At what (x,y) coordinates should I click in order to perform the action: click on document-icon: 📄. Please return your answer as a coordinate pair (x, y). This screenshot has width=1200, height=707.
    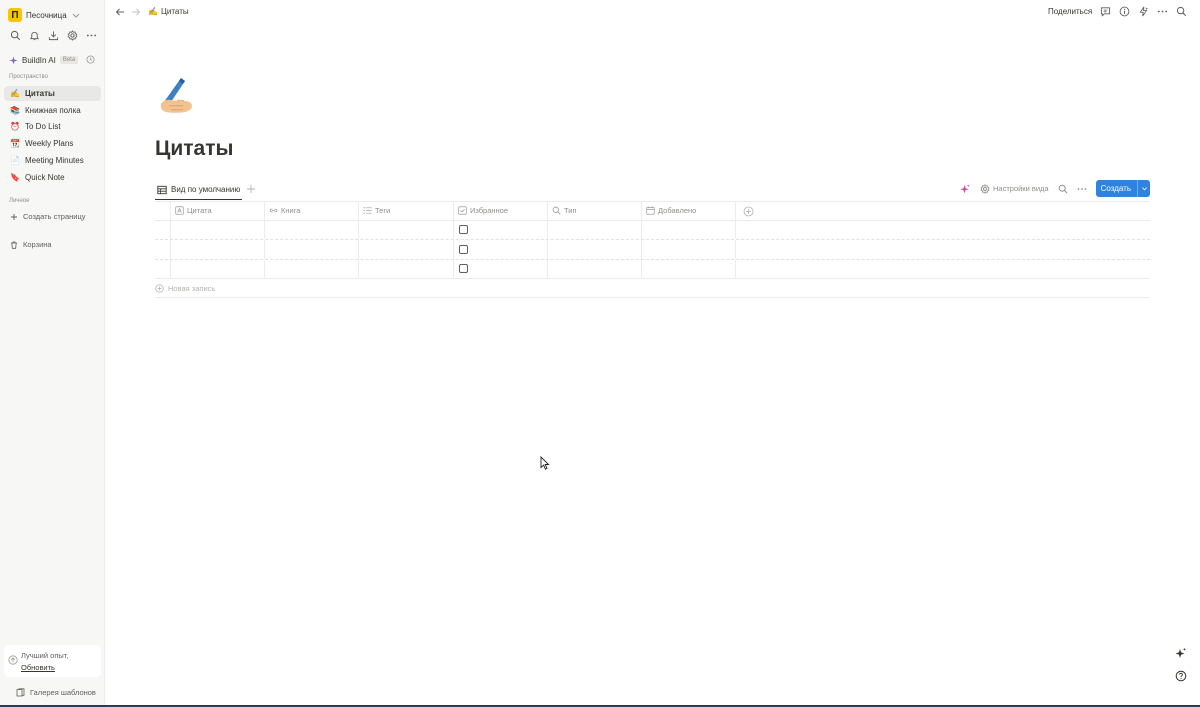
    Looking at the image, I should click on (15, 160).